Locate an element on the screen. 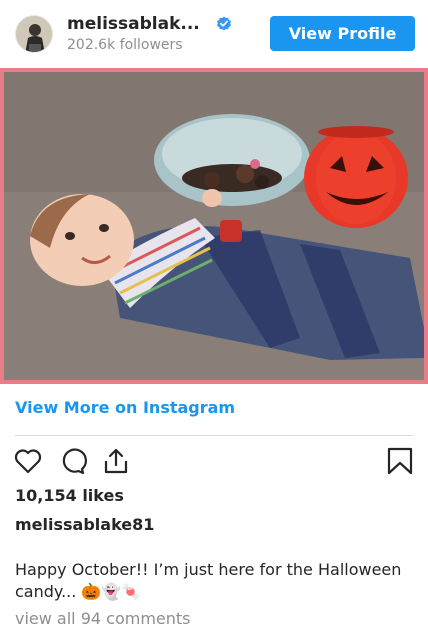 The height and width of the screenshot is (640, 428). like-count: 10,154 likes is located at coordinates (69, 495).